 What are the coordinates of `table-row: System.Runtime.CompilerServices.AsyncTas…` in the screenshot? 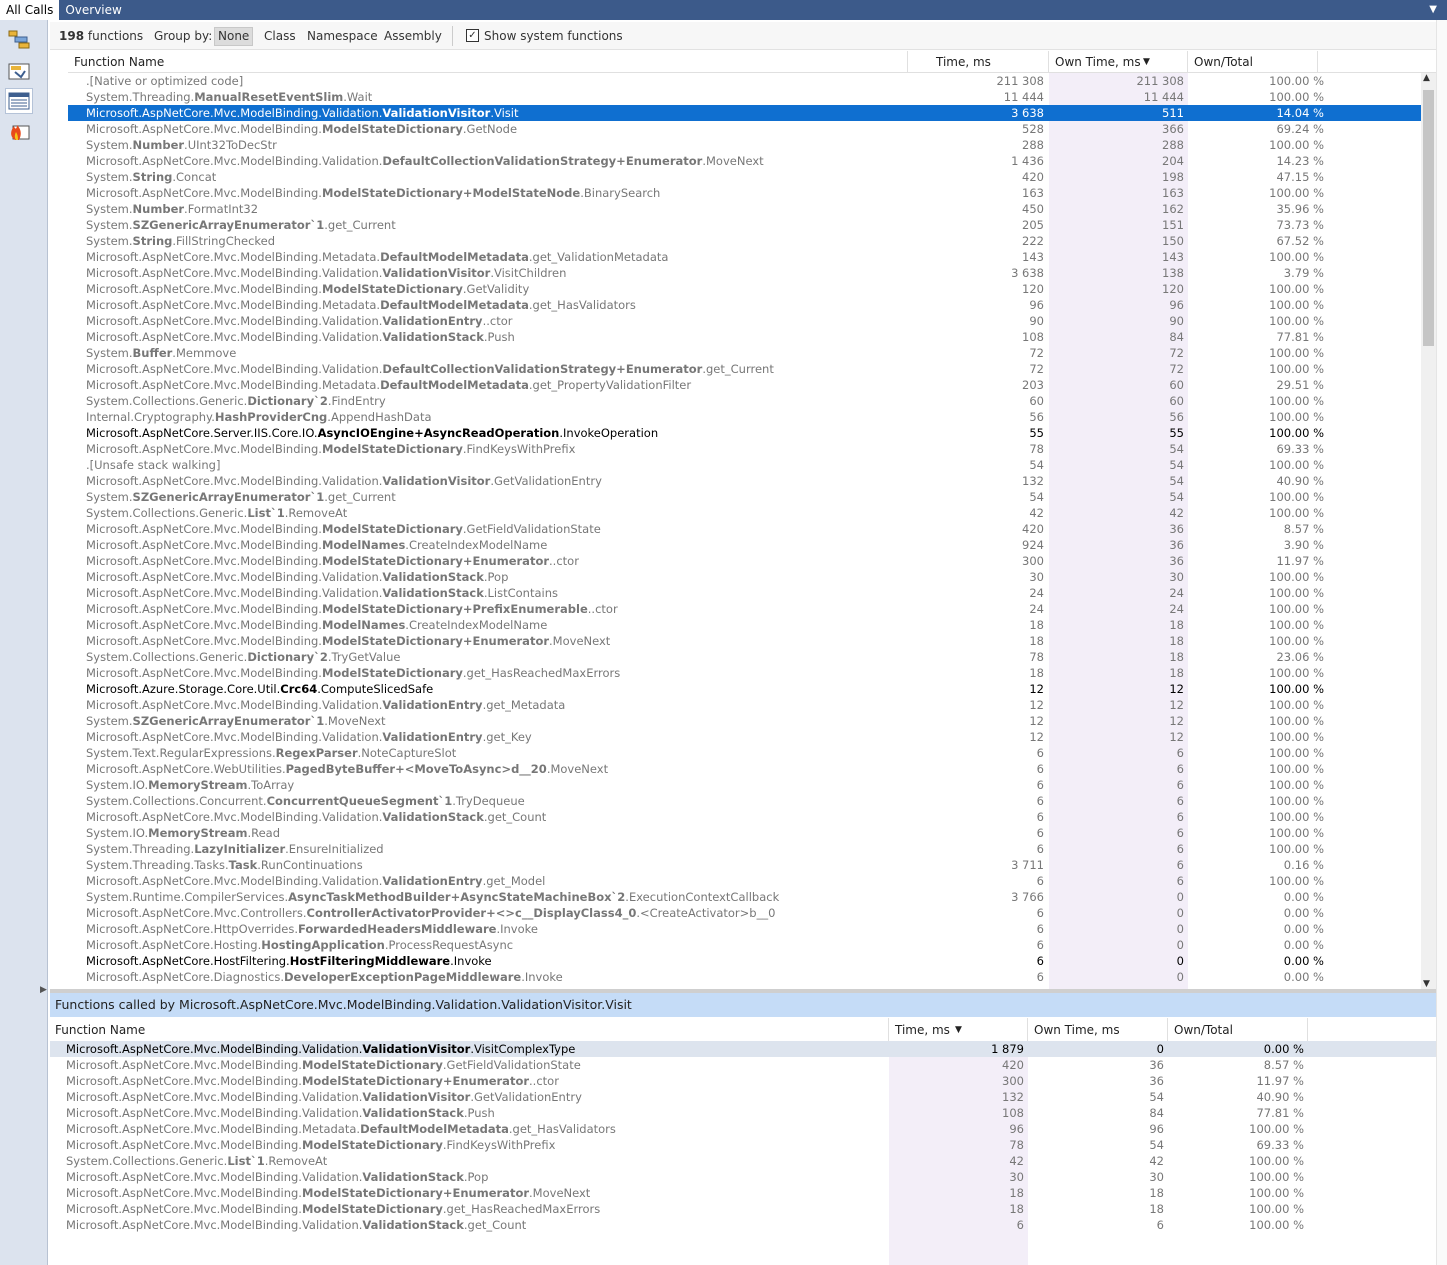 It's located at (744, 897).